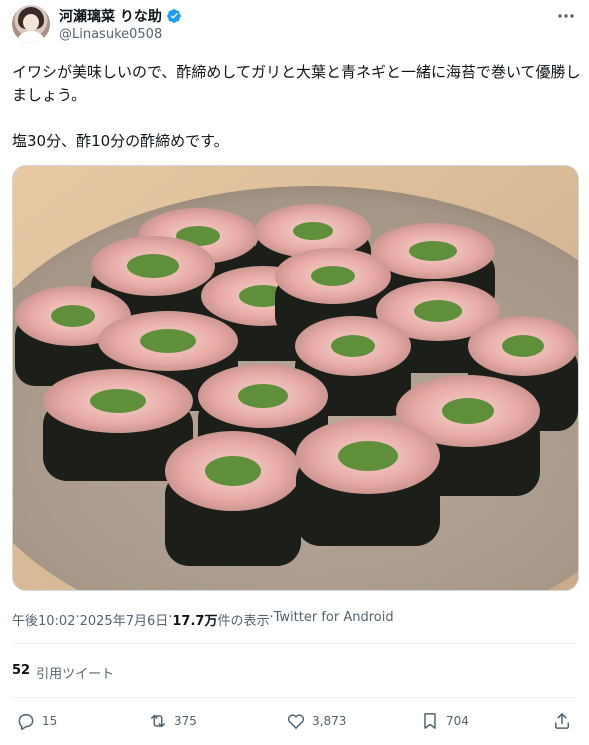 Image resolution: width=589 pixels, height=745 pixels. I want to click on author-handle: @Linasuke0508, so click(110, 34).